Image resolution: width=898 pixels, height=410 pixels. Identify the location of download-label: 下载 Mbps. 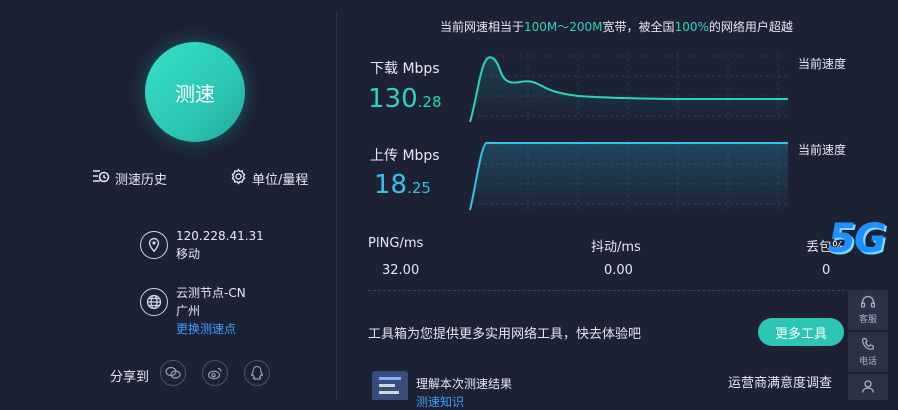
(405, 69).